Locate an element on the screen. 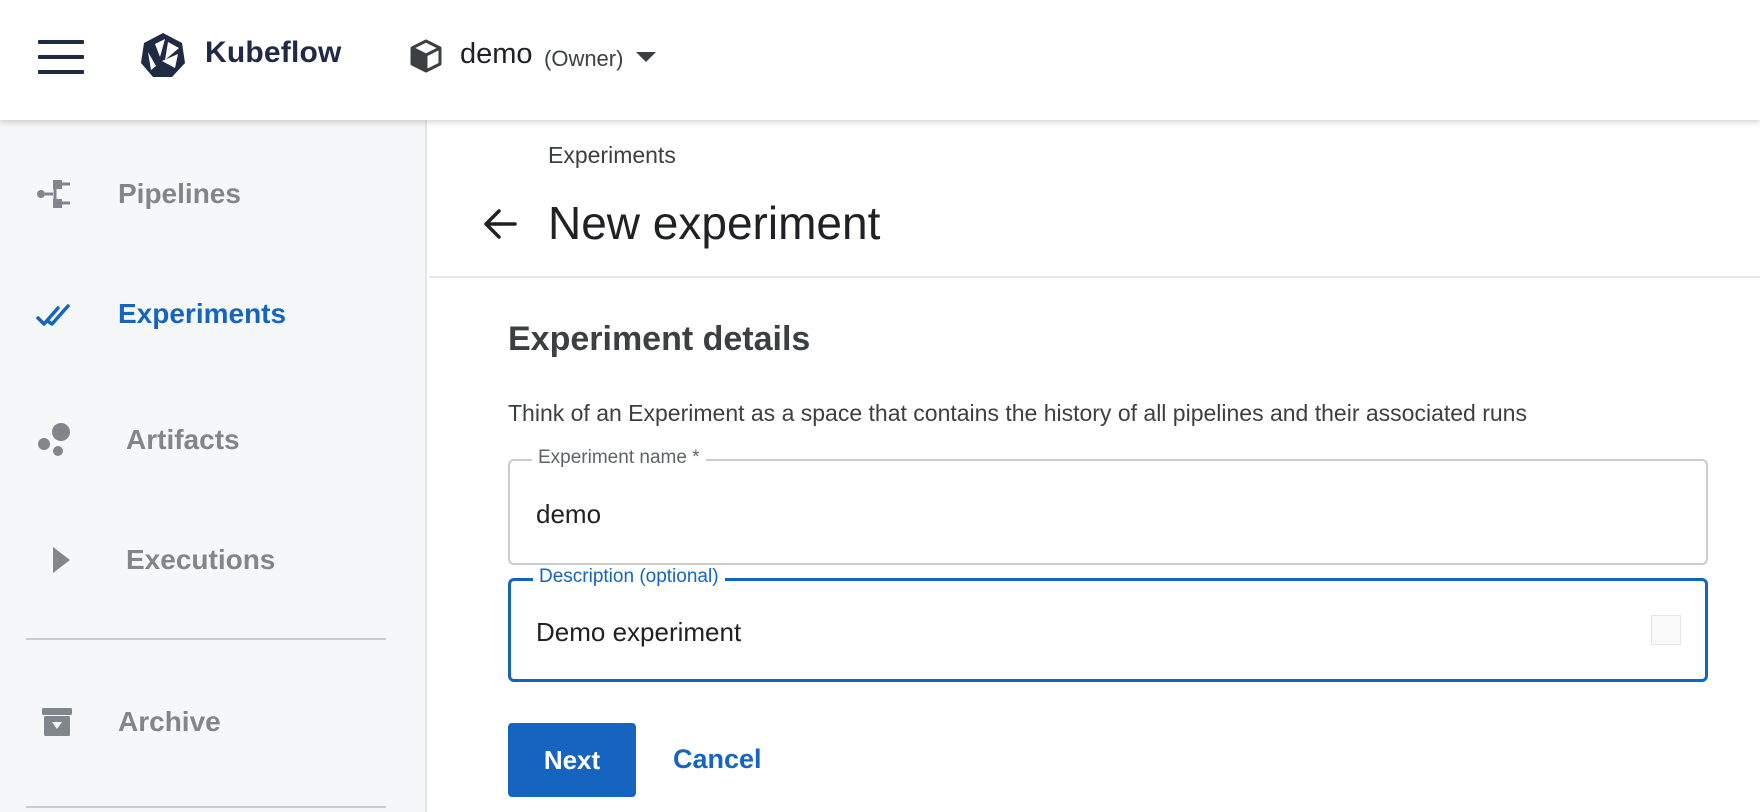  sidebar-item-artifacts: Artifacts is located at coordinates (213, 440).